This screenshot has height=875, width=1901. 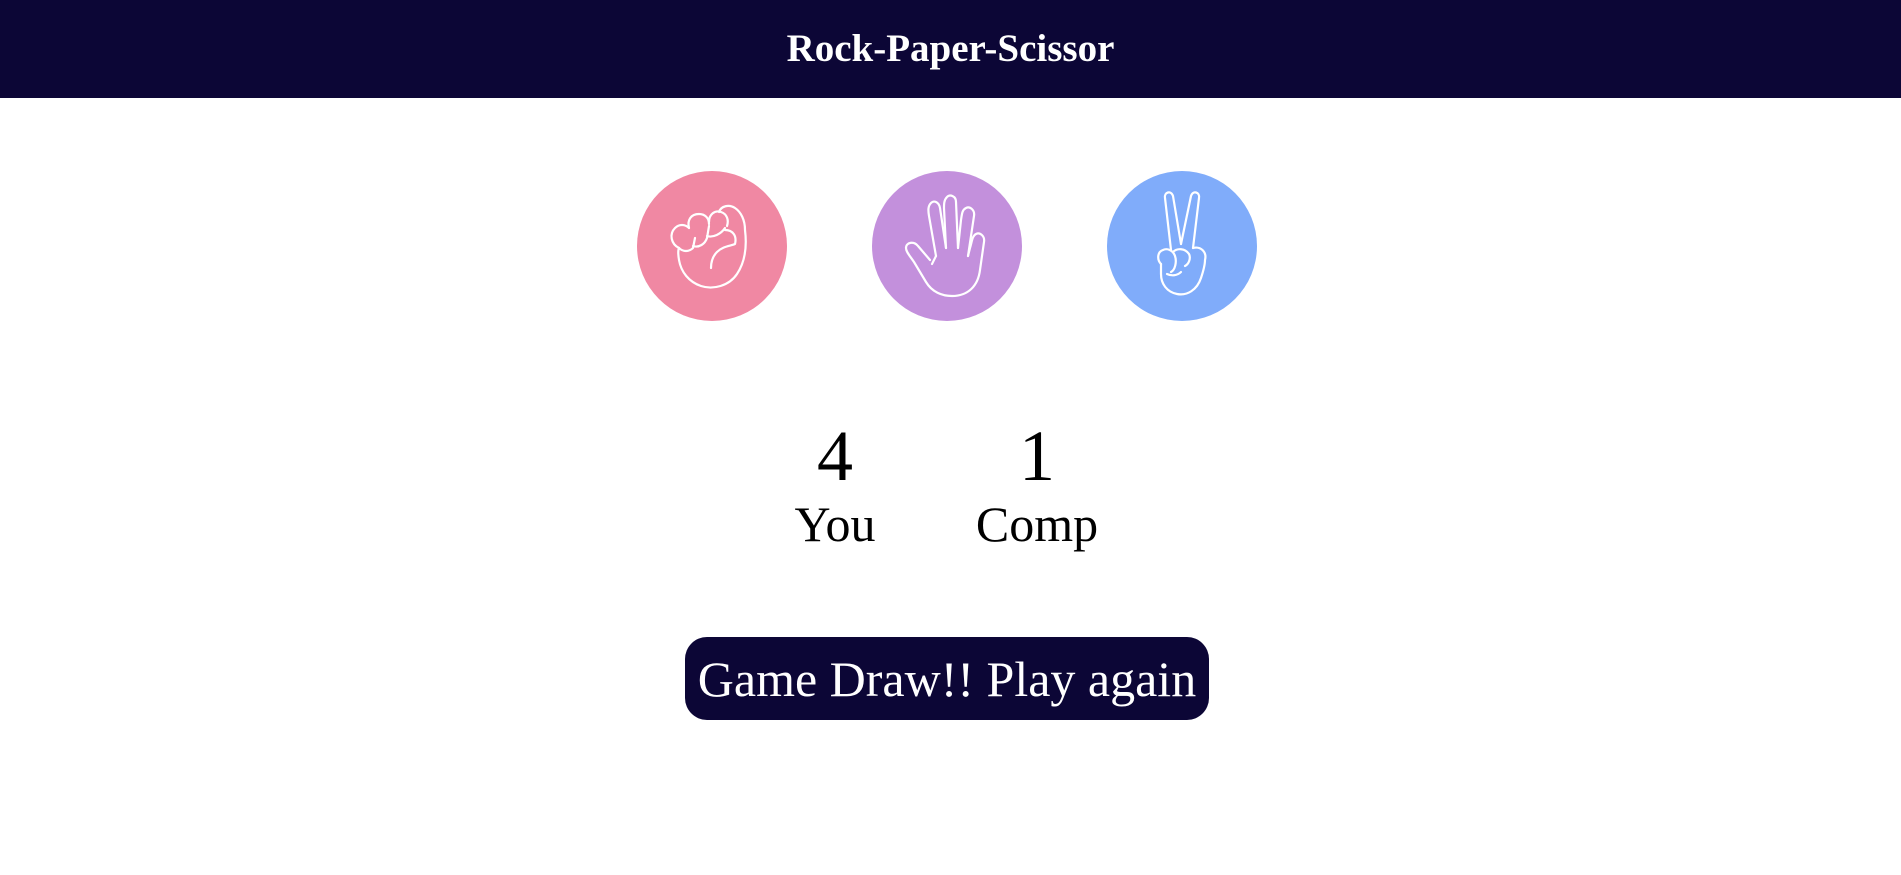 I want to click on paper-choice-button, so click(x=947, y=246).